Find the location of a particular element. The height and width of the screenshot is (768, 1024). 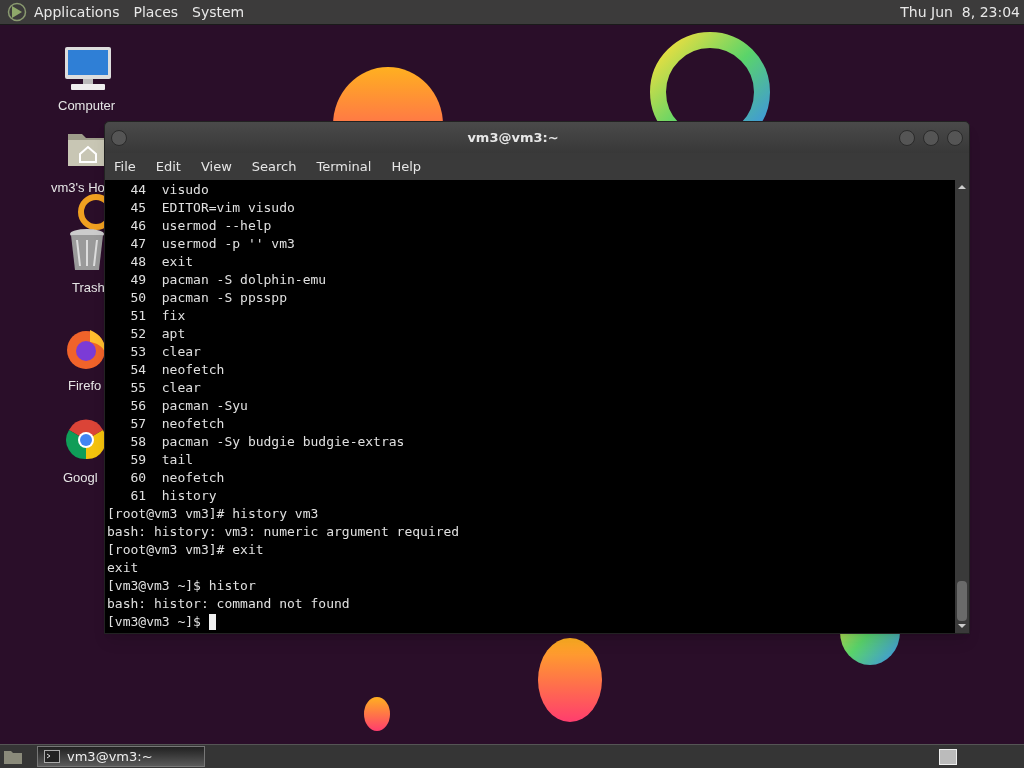

desktop-icon-label: Googl is located at coordinates (80, 478).